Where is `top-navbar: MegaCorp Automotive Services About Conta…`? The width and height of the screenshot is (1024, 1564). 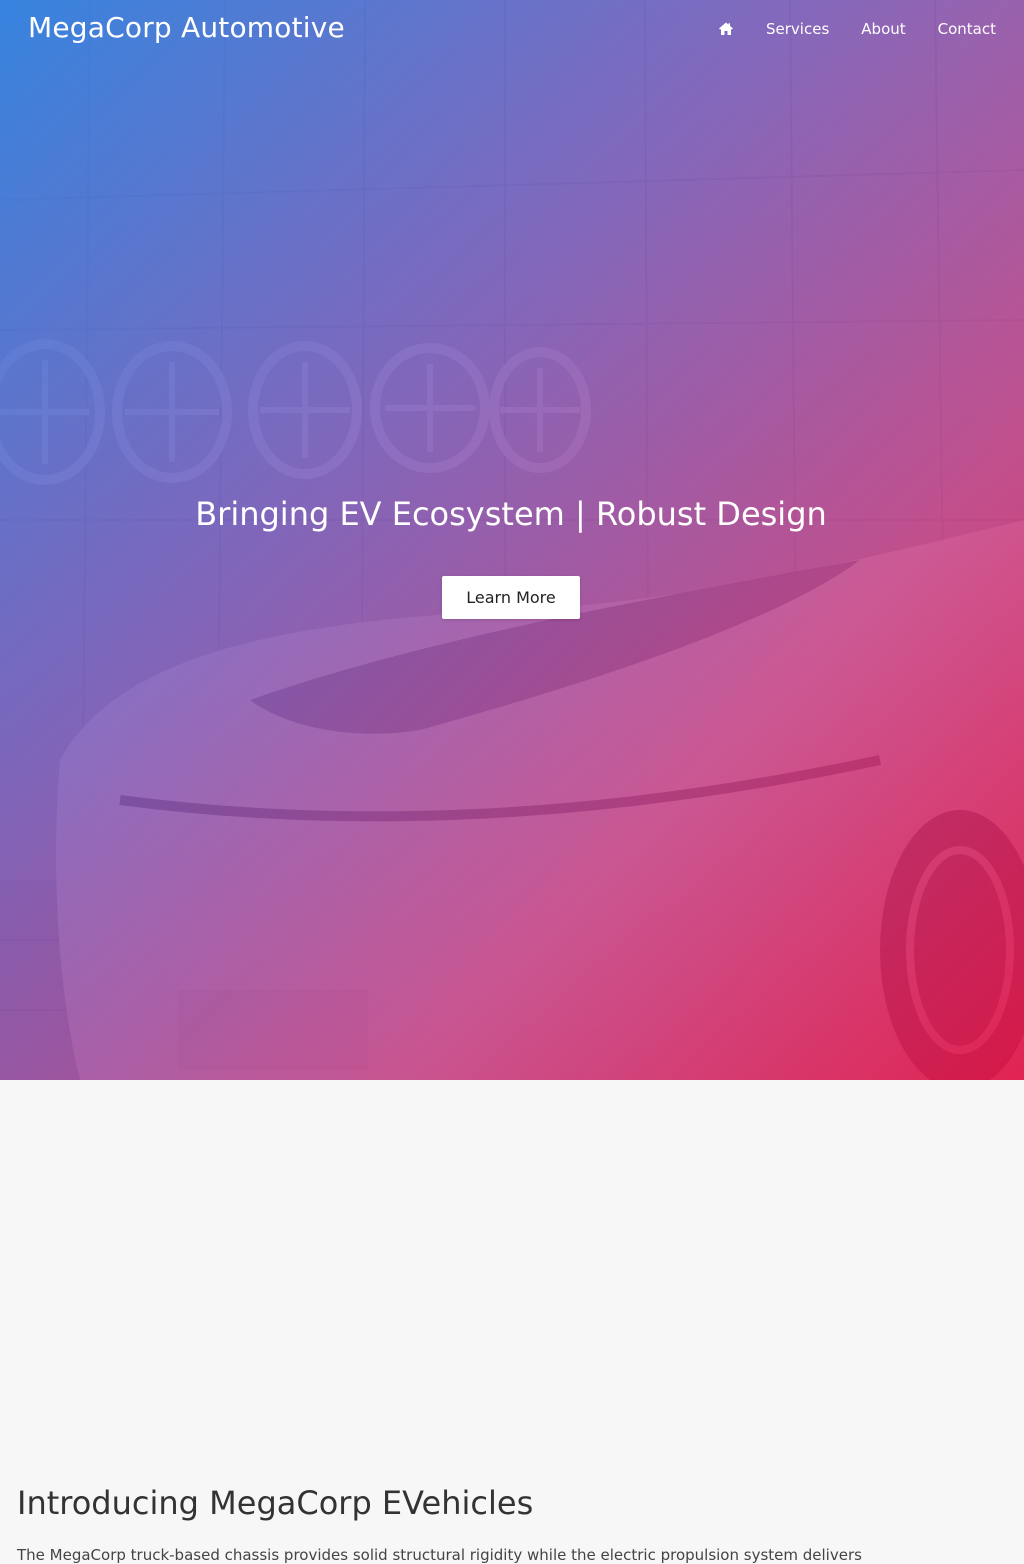
top-navbar: MegaCorp Automotive Services About Conta… is located at coordinates (512, 30).